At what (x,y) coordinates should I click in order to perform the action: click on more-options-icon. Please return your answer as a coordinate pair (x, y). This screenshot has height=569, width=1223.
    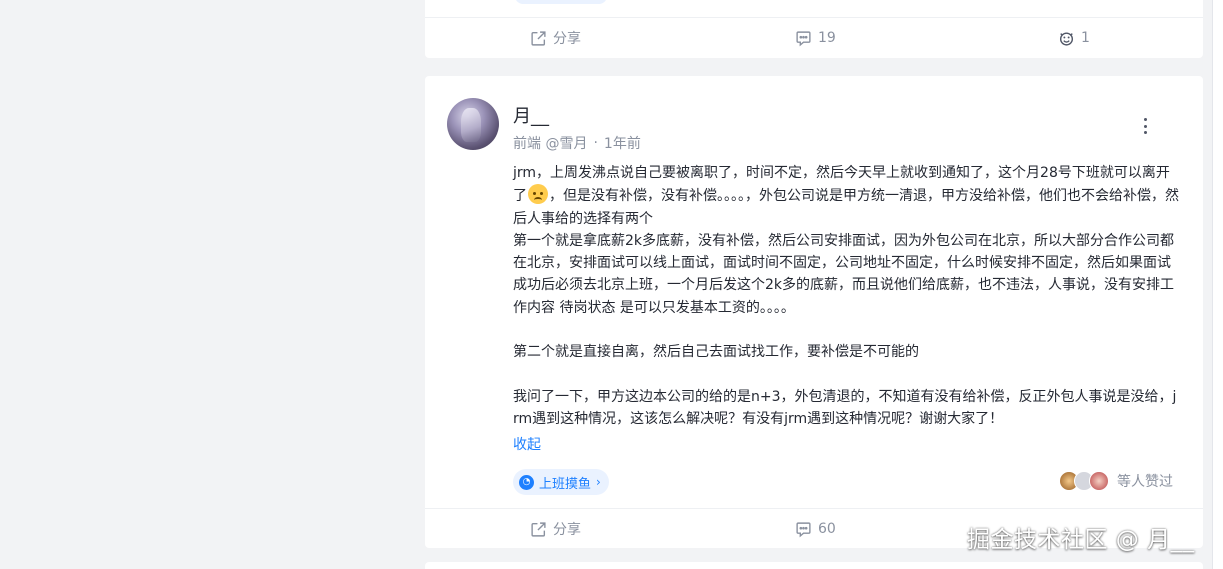
    Looking at the image, I should click on (1145, 126).